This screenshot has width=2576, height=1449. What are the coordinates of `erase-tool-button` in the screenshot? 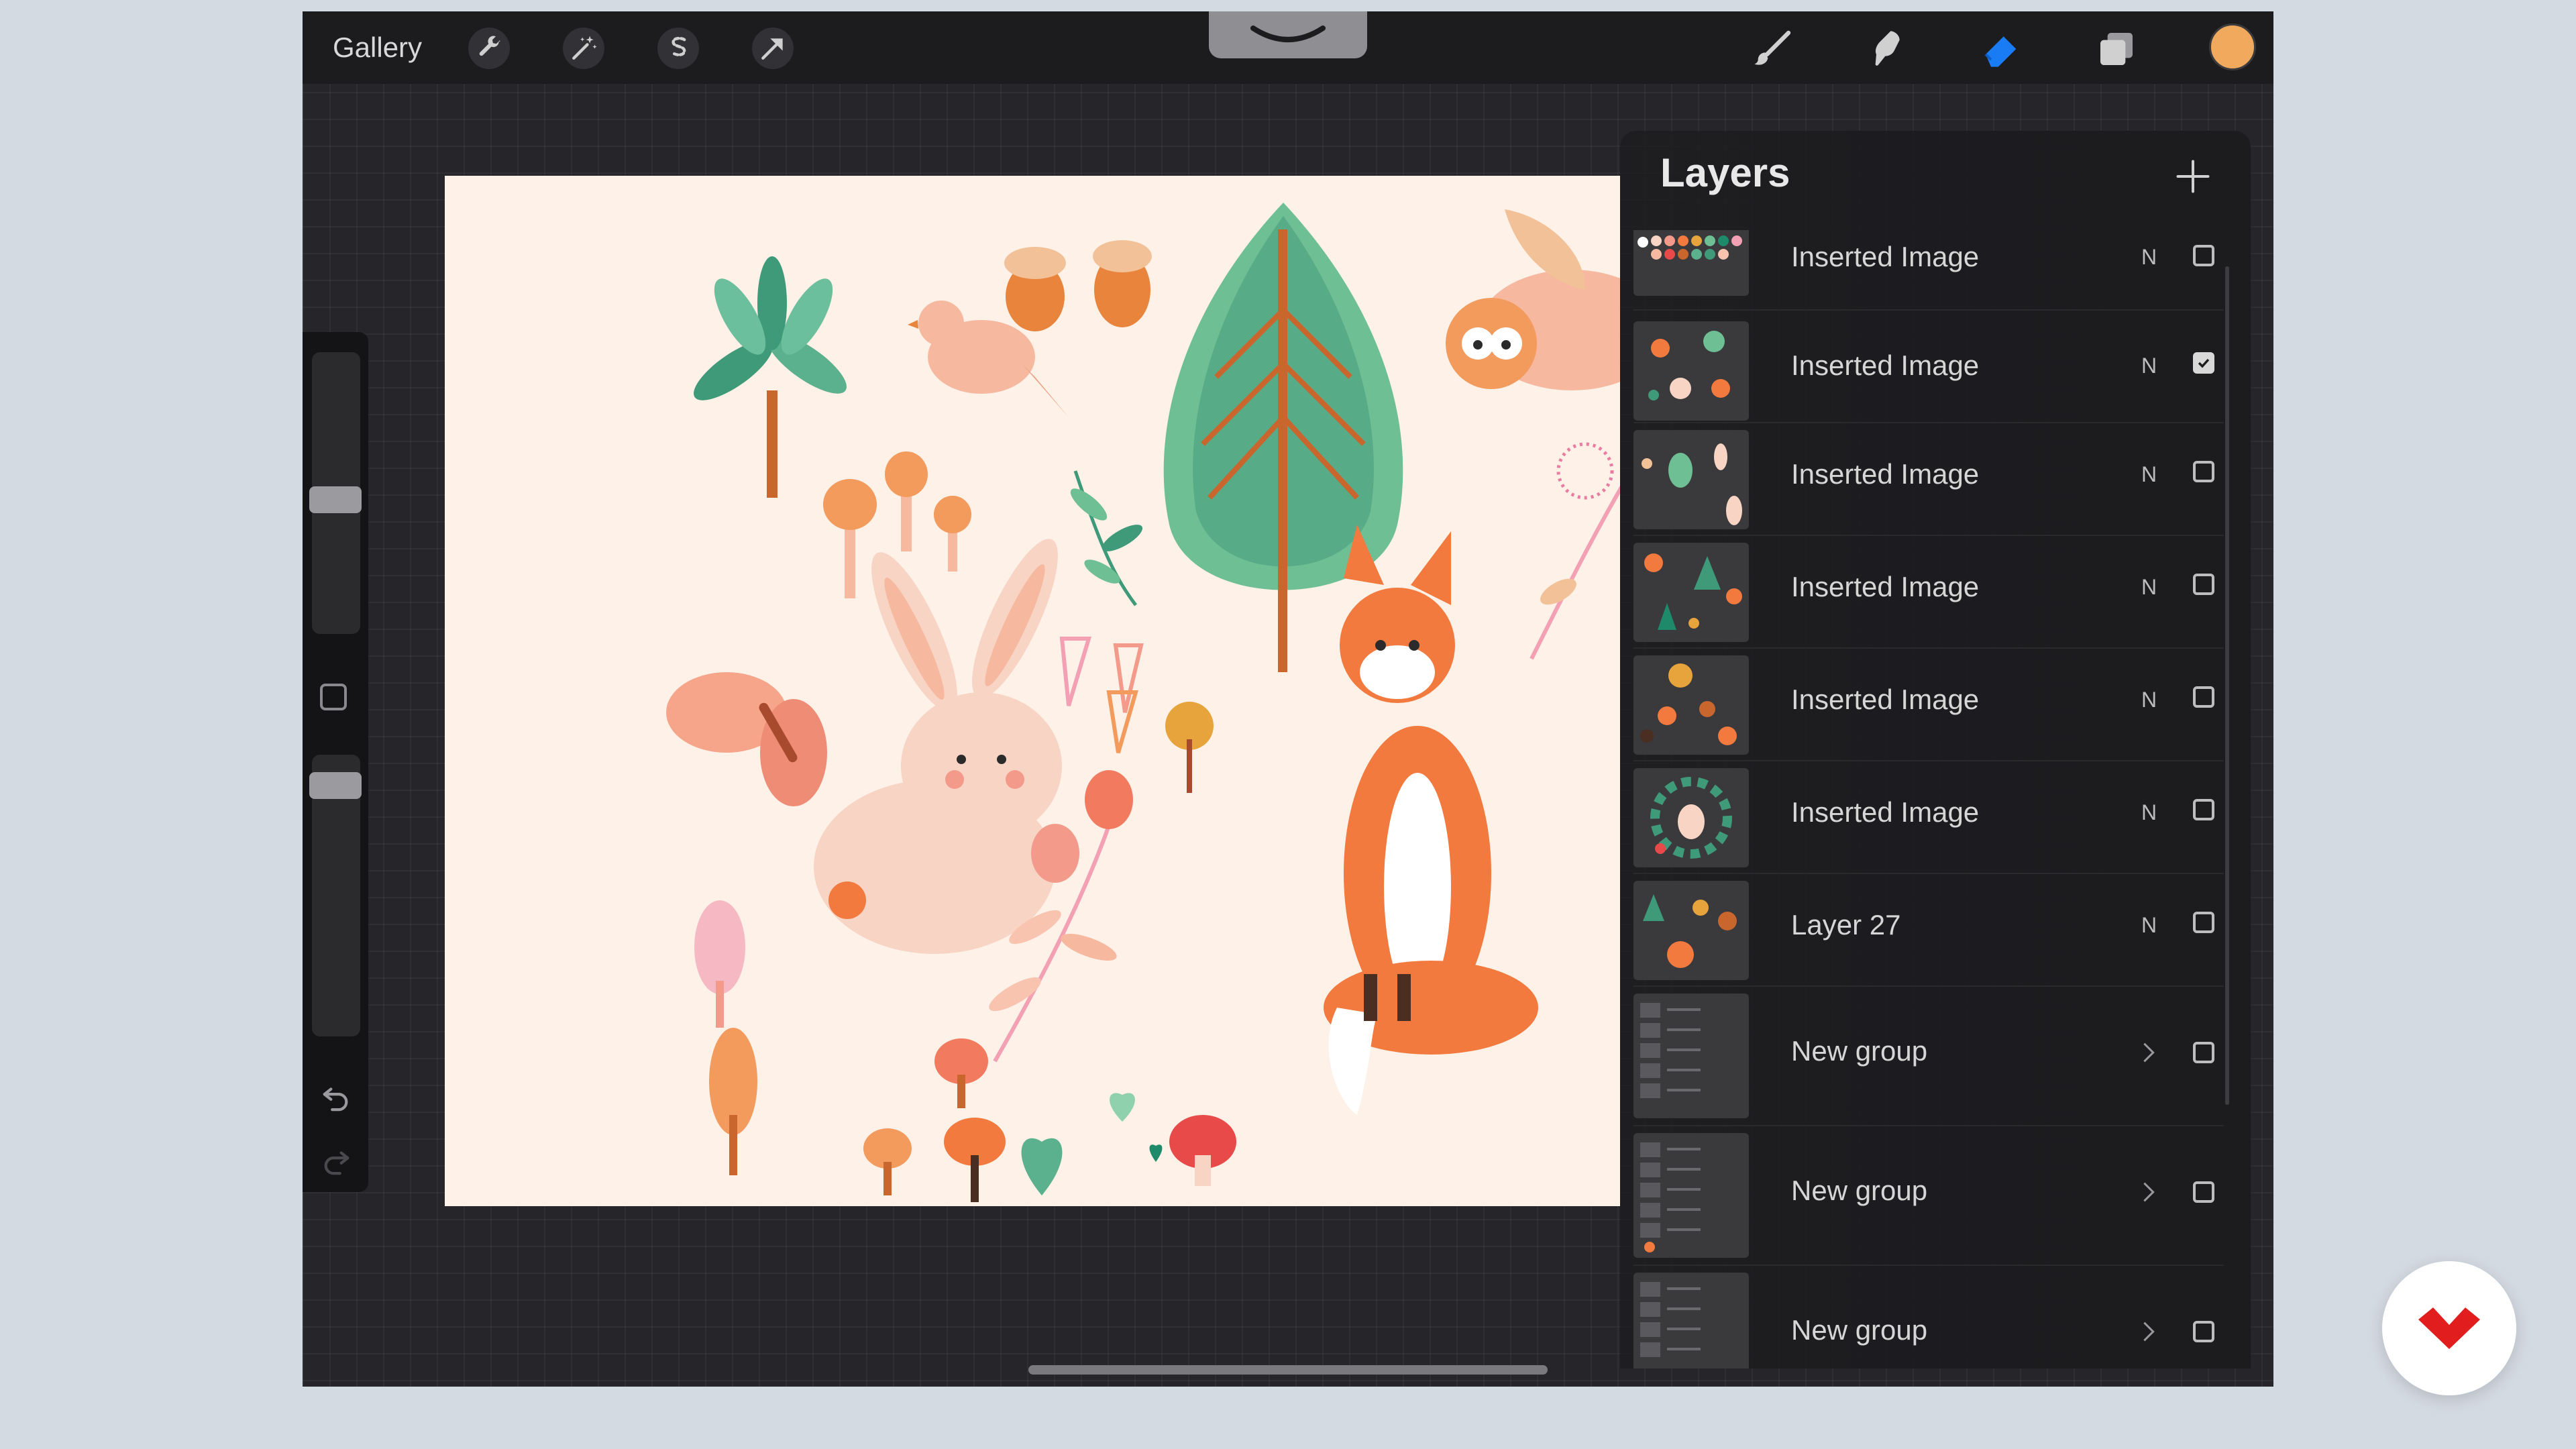 It's located at (2002, 49).